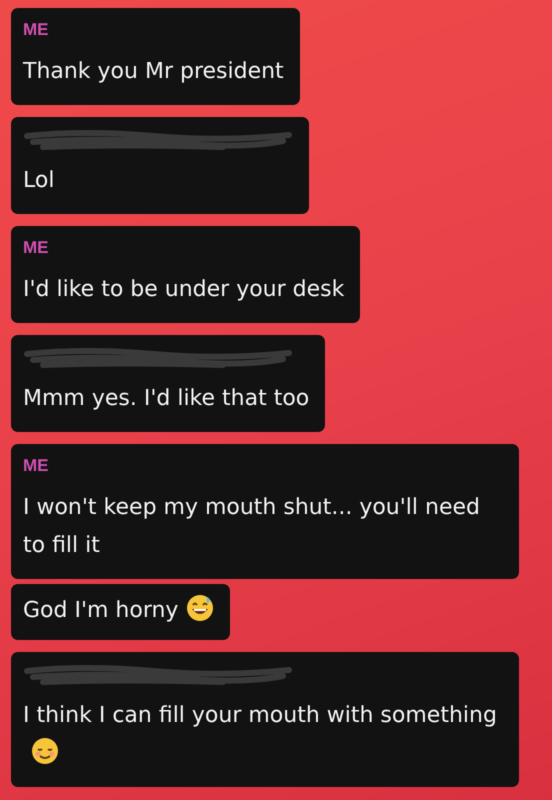  What do you see at coordinates (252, 527) in the screenshot?
I see `message-text: I won't keep my mouth shut... you'll need to fill it` at bounding box center [252, 527].